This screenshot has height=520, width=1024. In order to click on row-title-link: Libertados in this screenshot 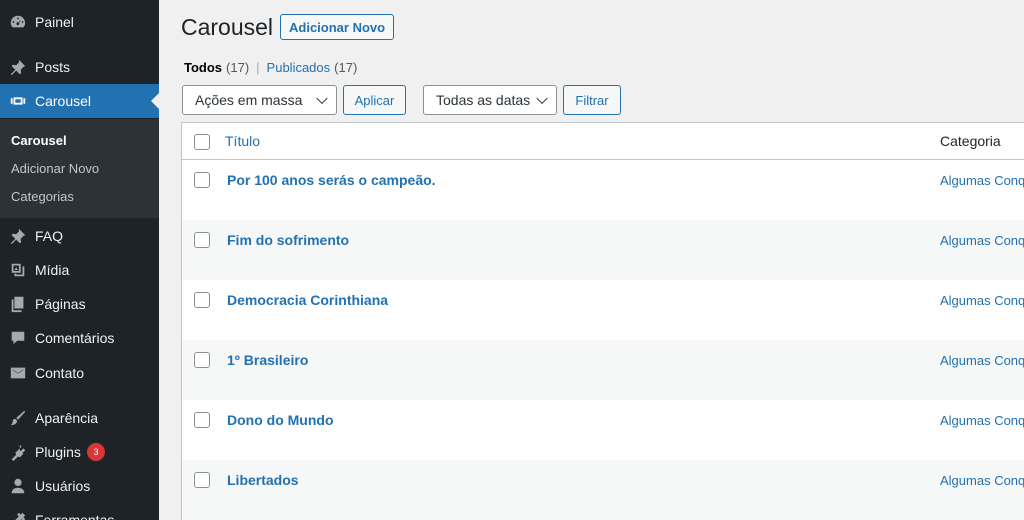, I will do `click(263, 480)`.